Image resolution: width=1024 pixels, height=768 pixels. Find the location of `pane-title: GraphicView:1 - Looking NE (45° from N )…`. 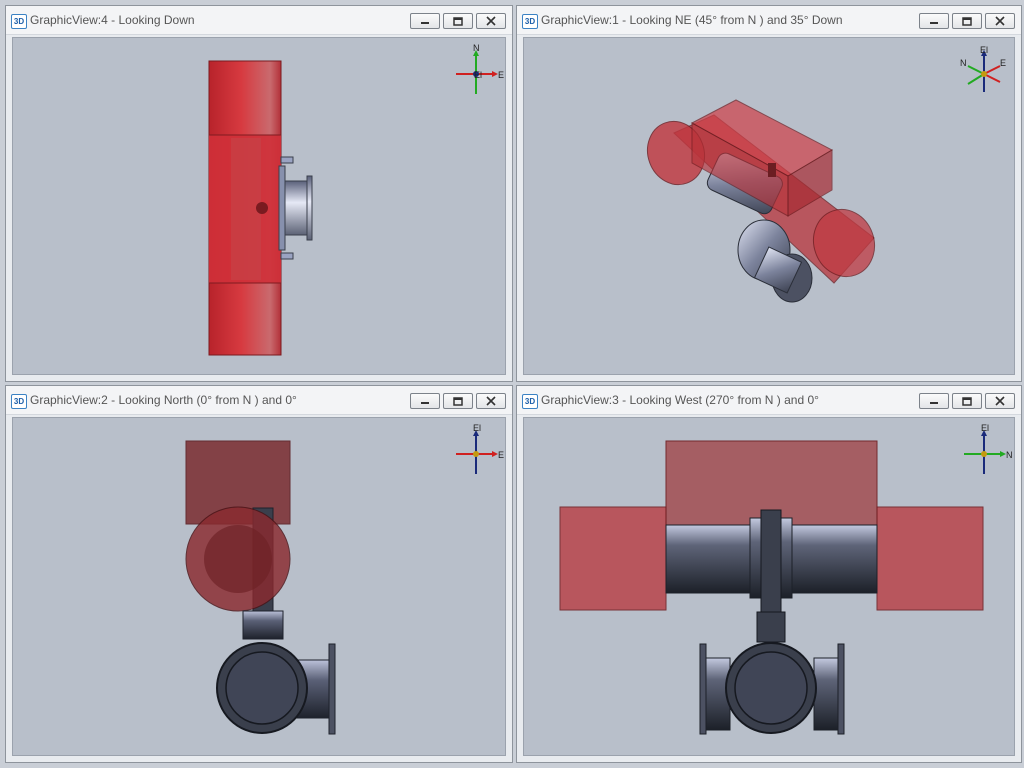

pane-title: GraphicView:1 - Looking NE (45° from N )… is located at coordinates (692, 20).